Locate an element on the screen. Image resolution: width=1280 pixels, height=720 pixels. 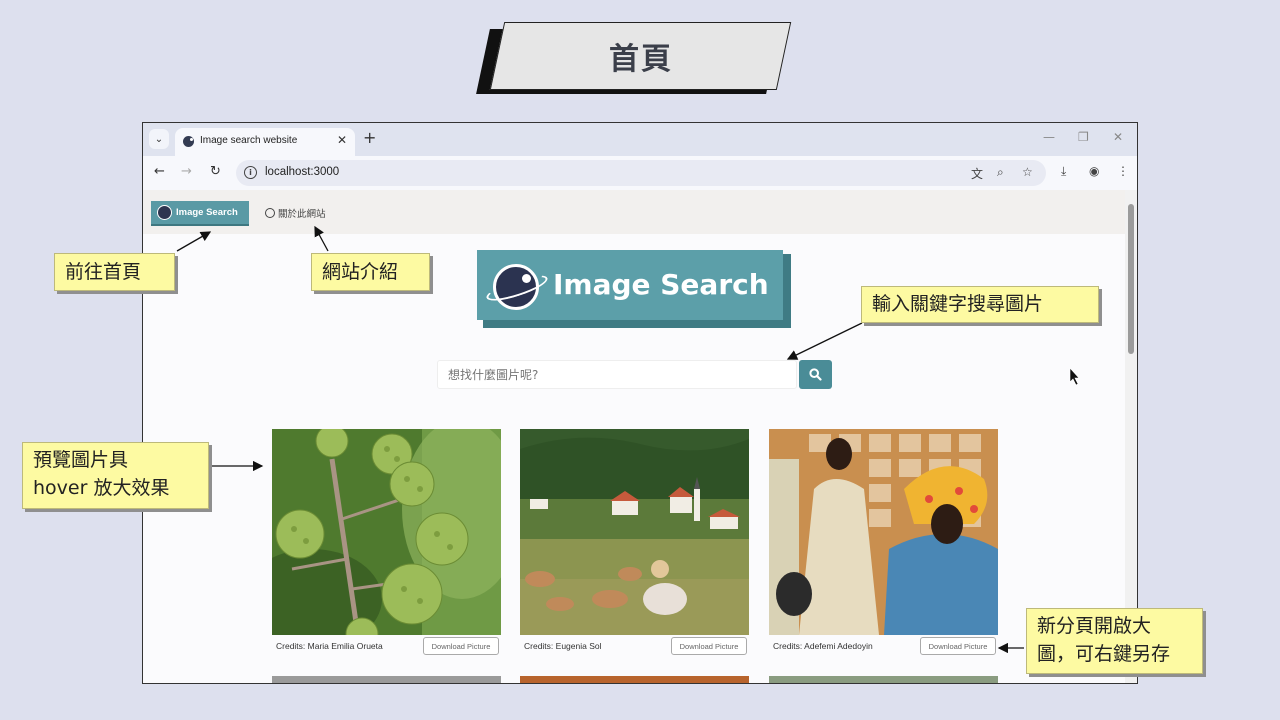
close-tab-icon: ✕ is located at coordinates (342, 140).